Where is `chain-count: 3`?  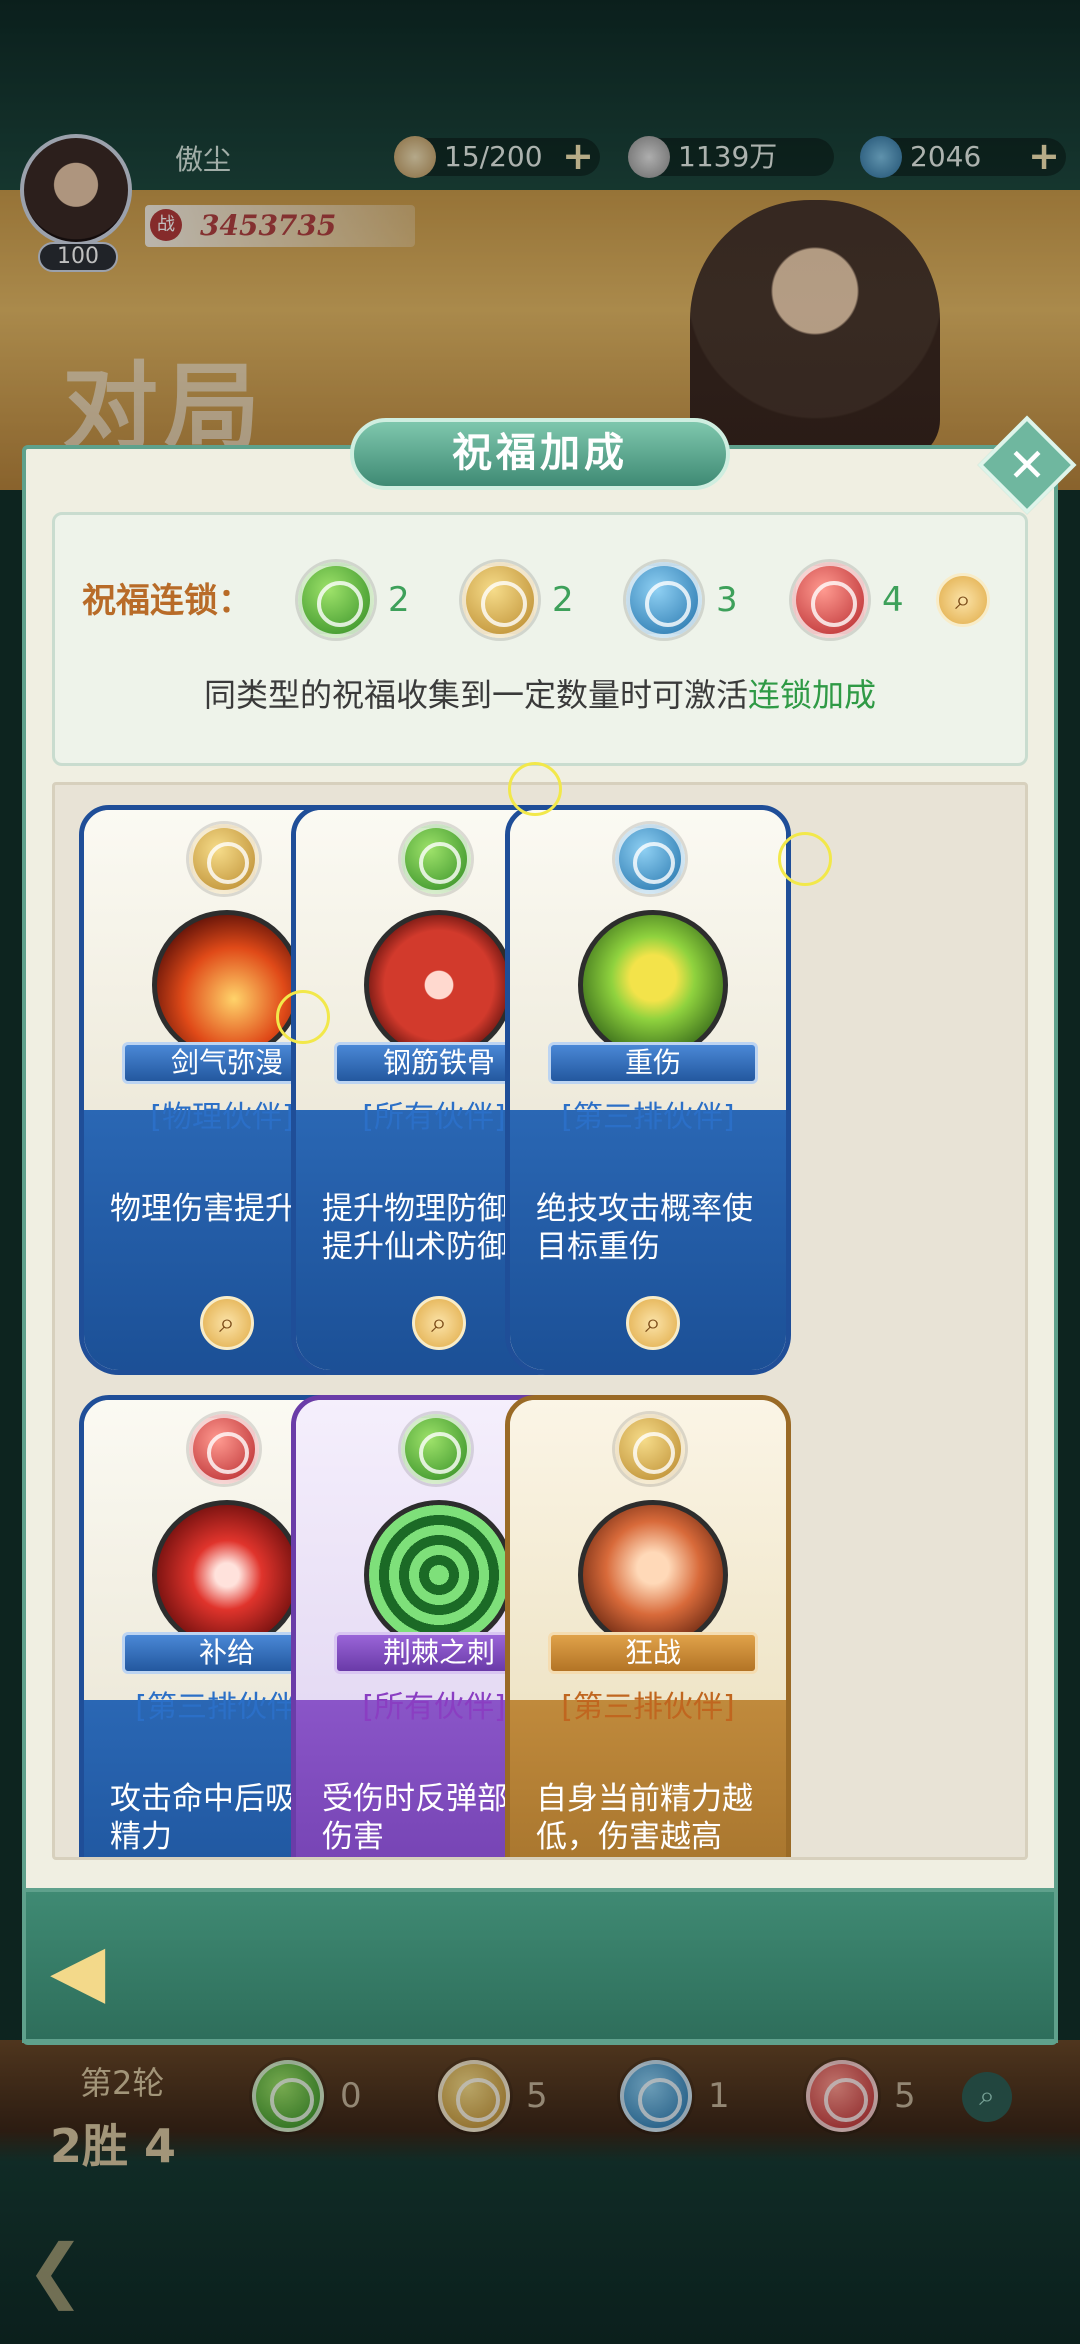
chain-count: 3 is located at coordinates (727, 600).